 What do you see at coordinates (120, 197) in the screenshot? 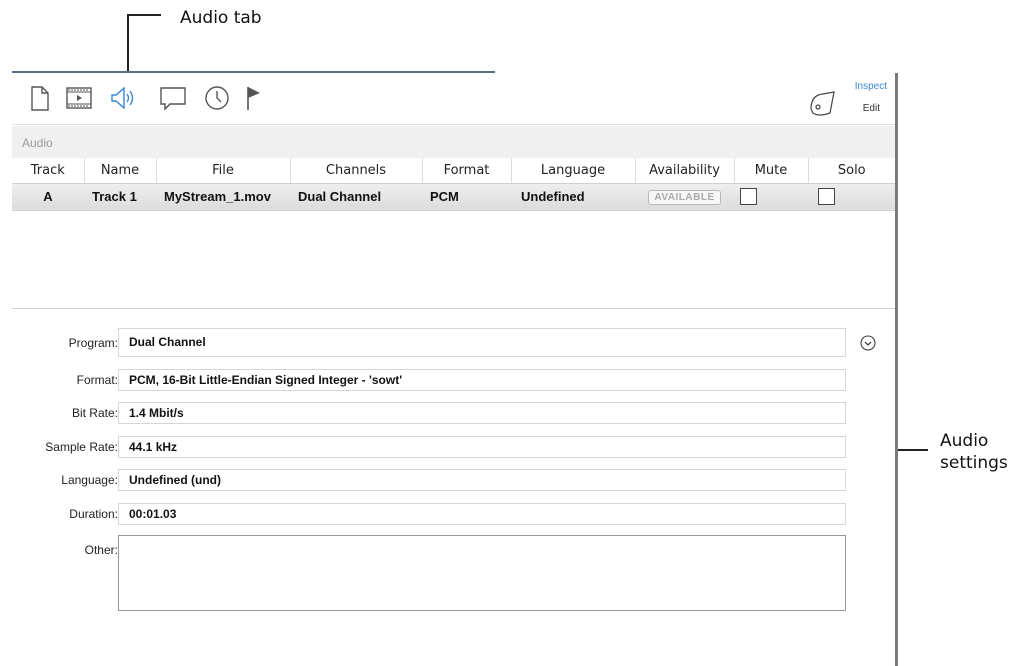
I see `cell-name: Track 1` at bounding box center [120, 197].